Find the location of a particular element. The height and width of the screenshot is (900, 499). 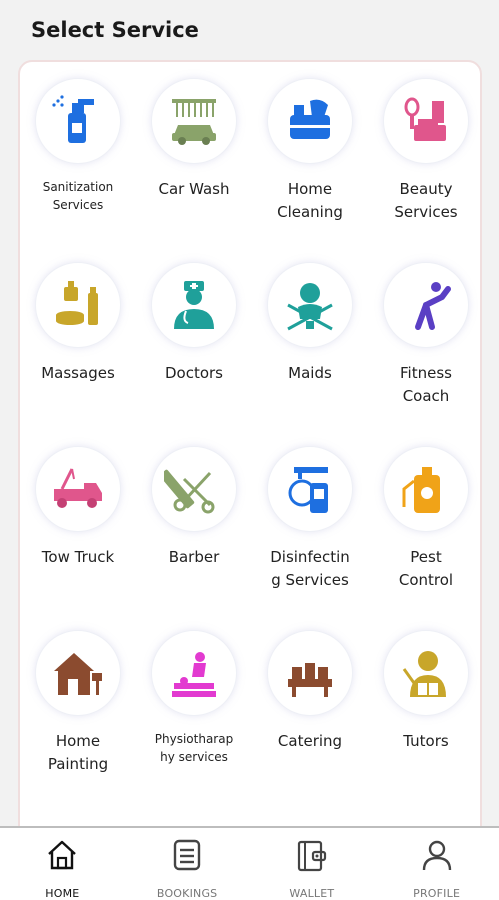

physiotherapy-icon is located at coordinates (194, 673).